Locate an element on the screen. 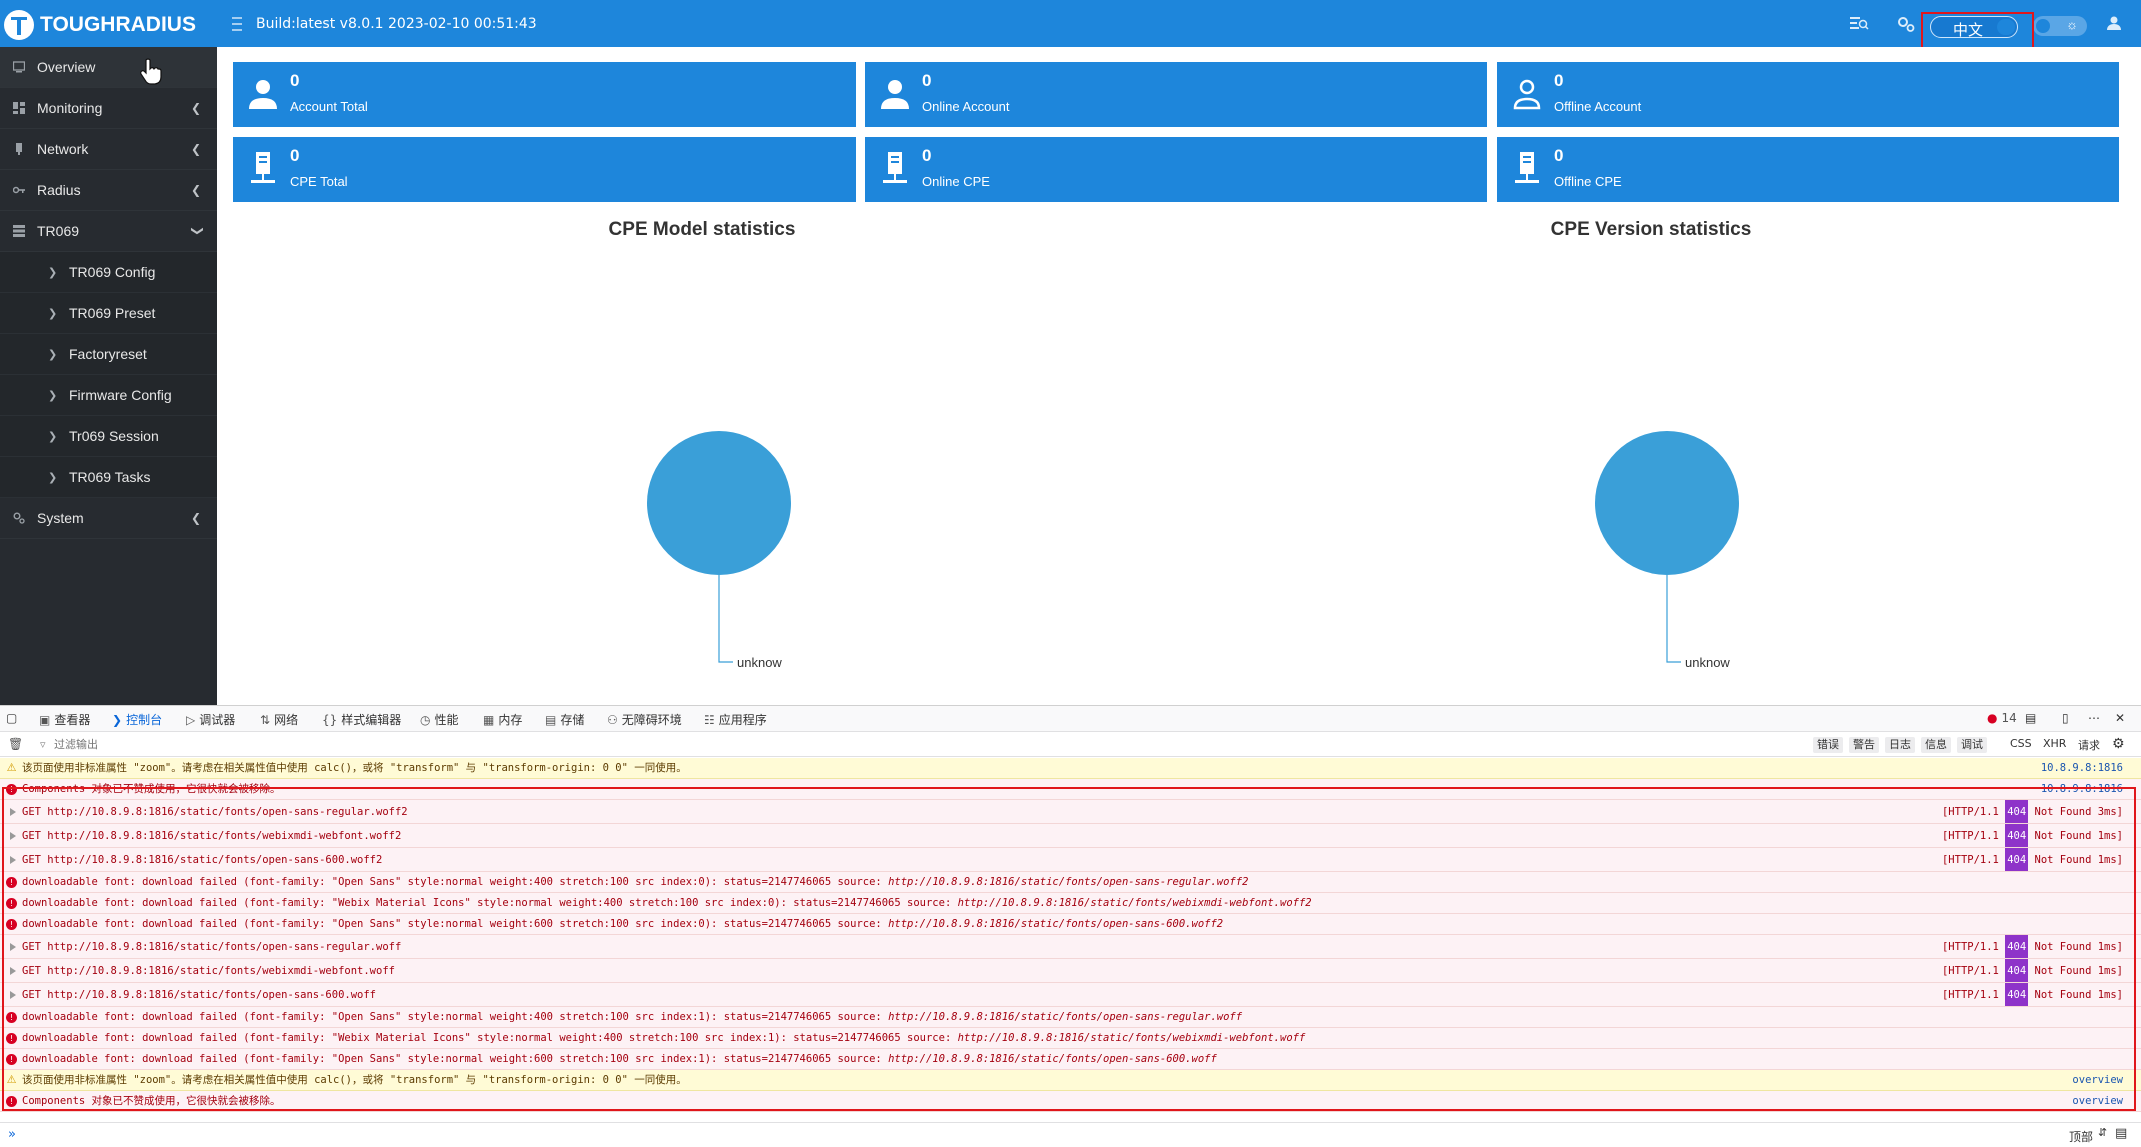  sidebar-item-radius: Radius ❮ is located at coordinates (108, 190).